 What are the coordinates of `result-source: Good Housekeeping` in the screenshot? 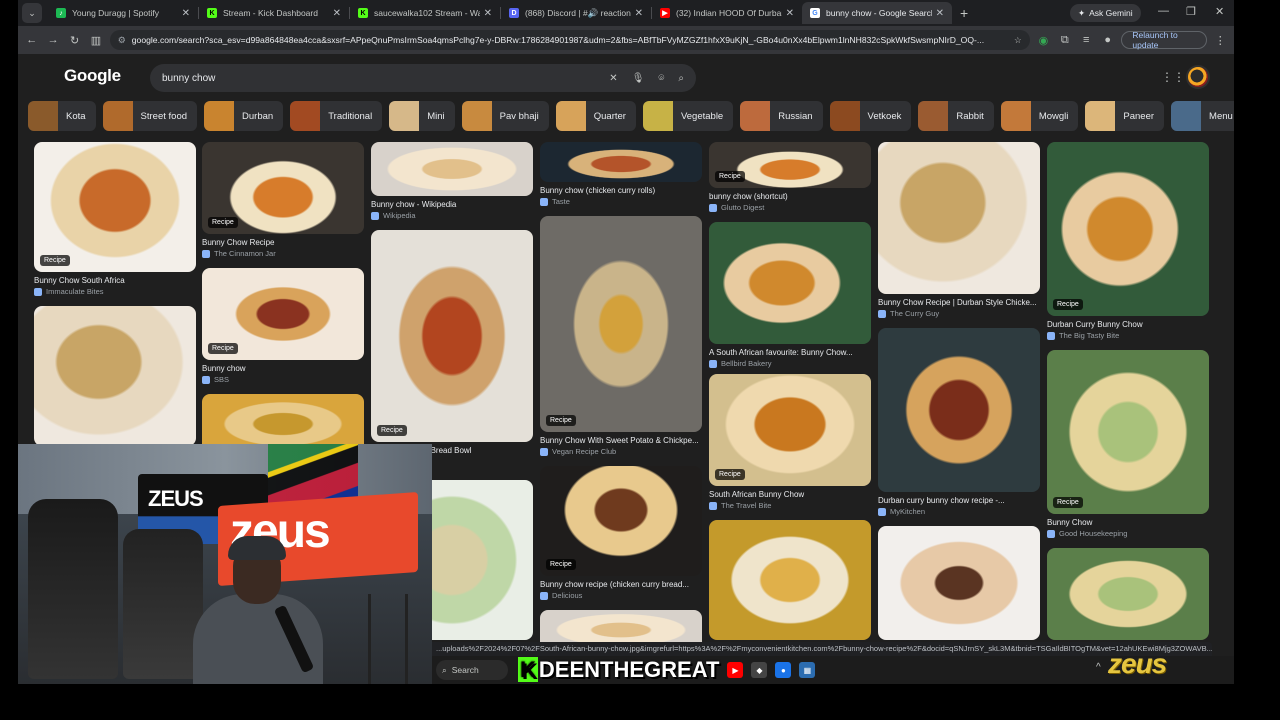 It's located at (1128, 533).